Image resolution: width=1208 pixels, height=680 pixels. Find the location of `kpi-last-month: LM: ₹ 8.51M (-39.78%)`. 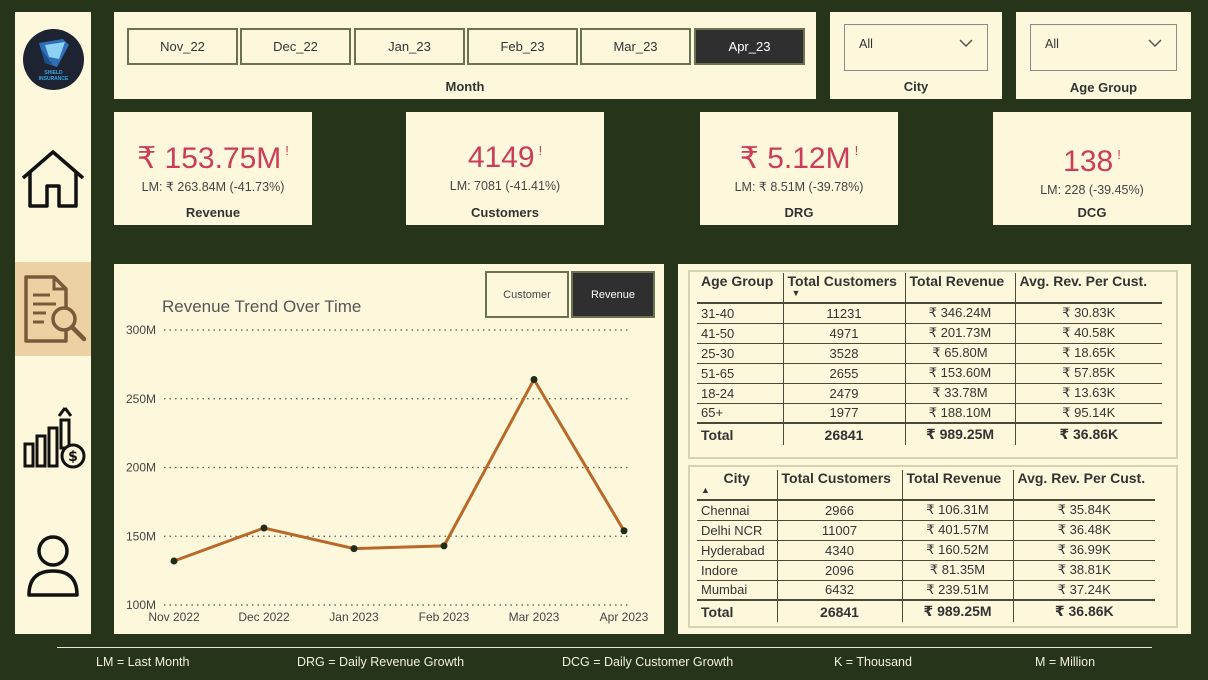

kpi-last-month: LM: ₹ 8.51M (-39.78%) is located at coordinates (799, 187).